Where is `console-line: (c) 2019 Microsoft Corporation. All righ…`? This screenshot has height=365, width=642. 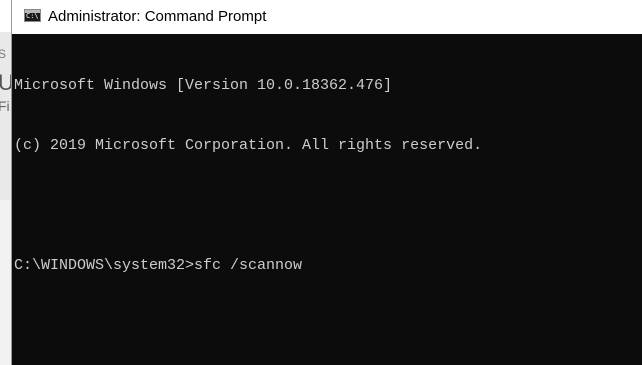
console-line: (c) 2019 Microsoft Corporation. All righ… is located at coordinates (248, 145).